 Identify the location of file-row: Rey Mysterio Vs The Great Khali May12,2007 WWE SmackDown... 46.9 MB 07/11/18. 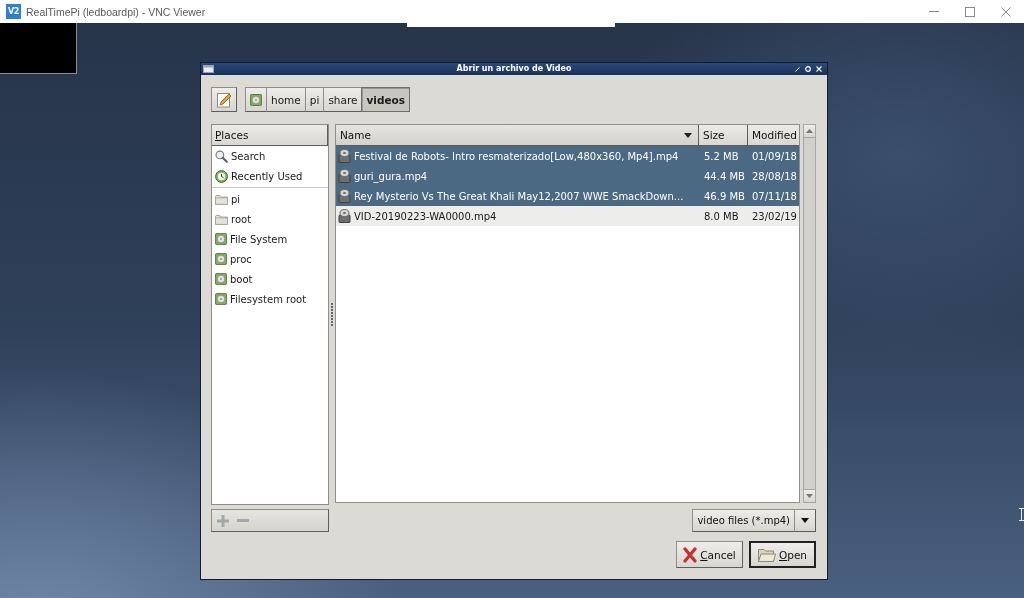
(567, 196).